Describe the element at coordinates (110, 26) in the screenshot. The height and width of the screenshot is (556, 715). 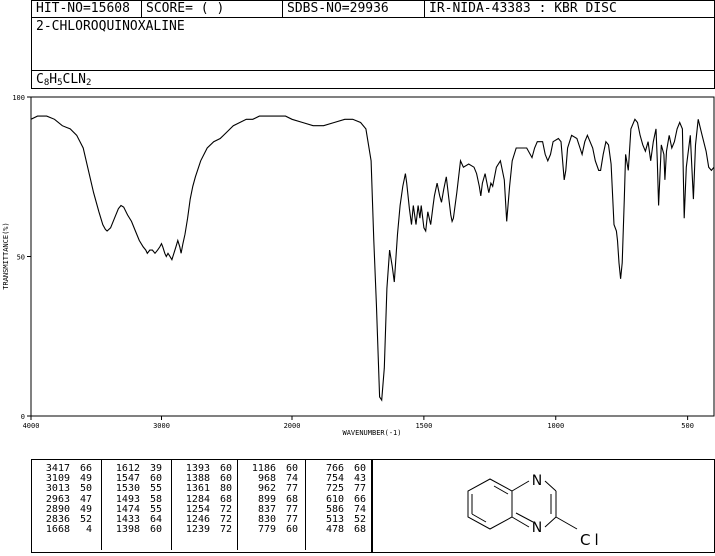
I see `compound-name: 2-CHLOROQUINOXALINE` at that location.